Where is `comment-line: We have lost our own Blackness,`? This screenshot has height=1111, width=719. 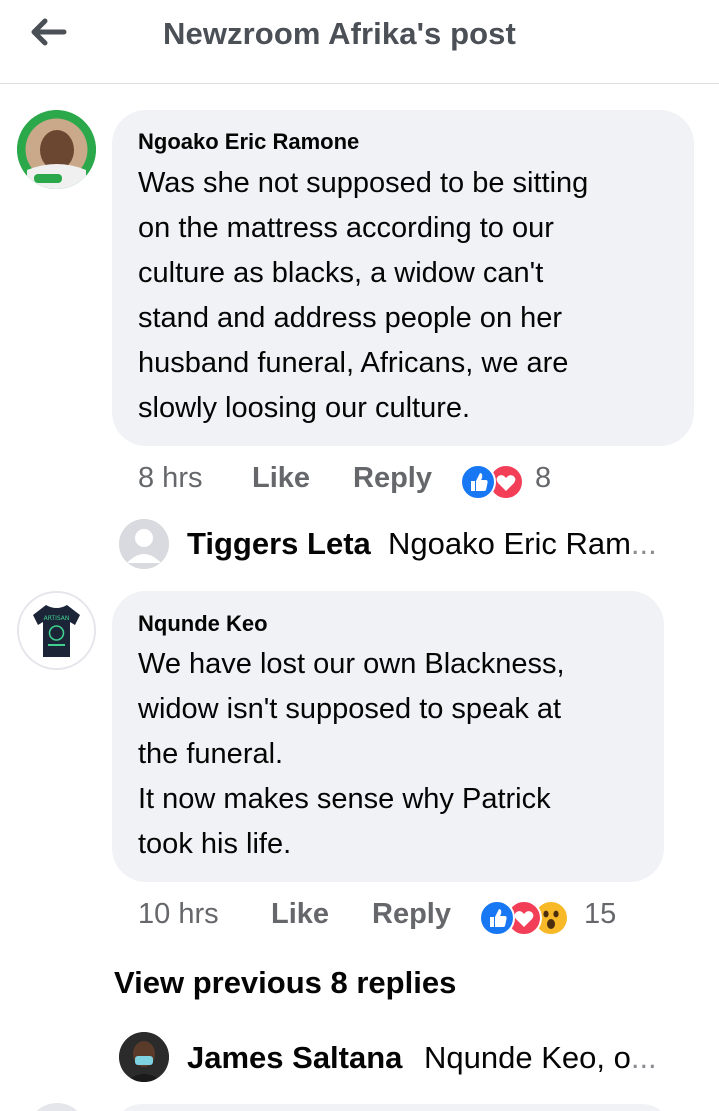 comment-line: We have lost our own Blackness, is located at coordinates (351, 664).